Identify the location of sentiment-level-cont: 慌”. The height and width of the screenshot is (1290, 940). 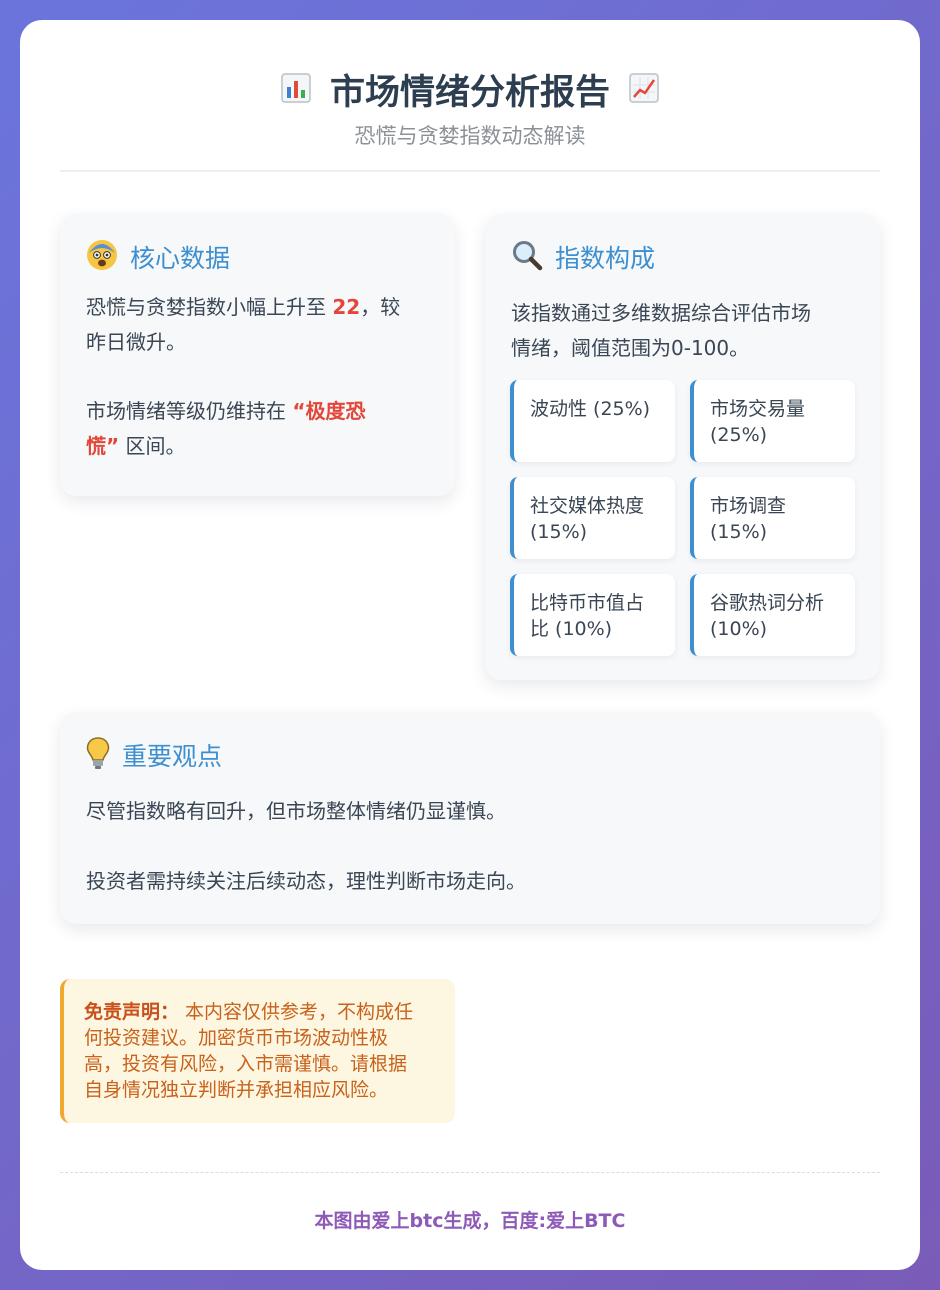
(103, 446).